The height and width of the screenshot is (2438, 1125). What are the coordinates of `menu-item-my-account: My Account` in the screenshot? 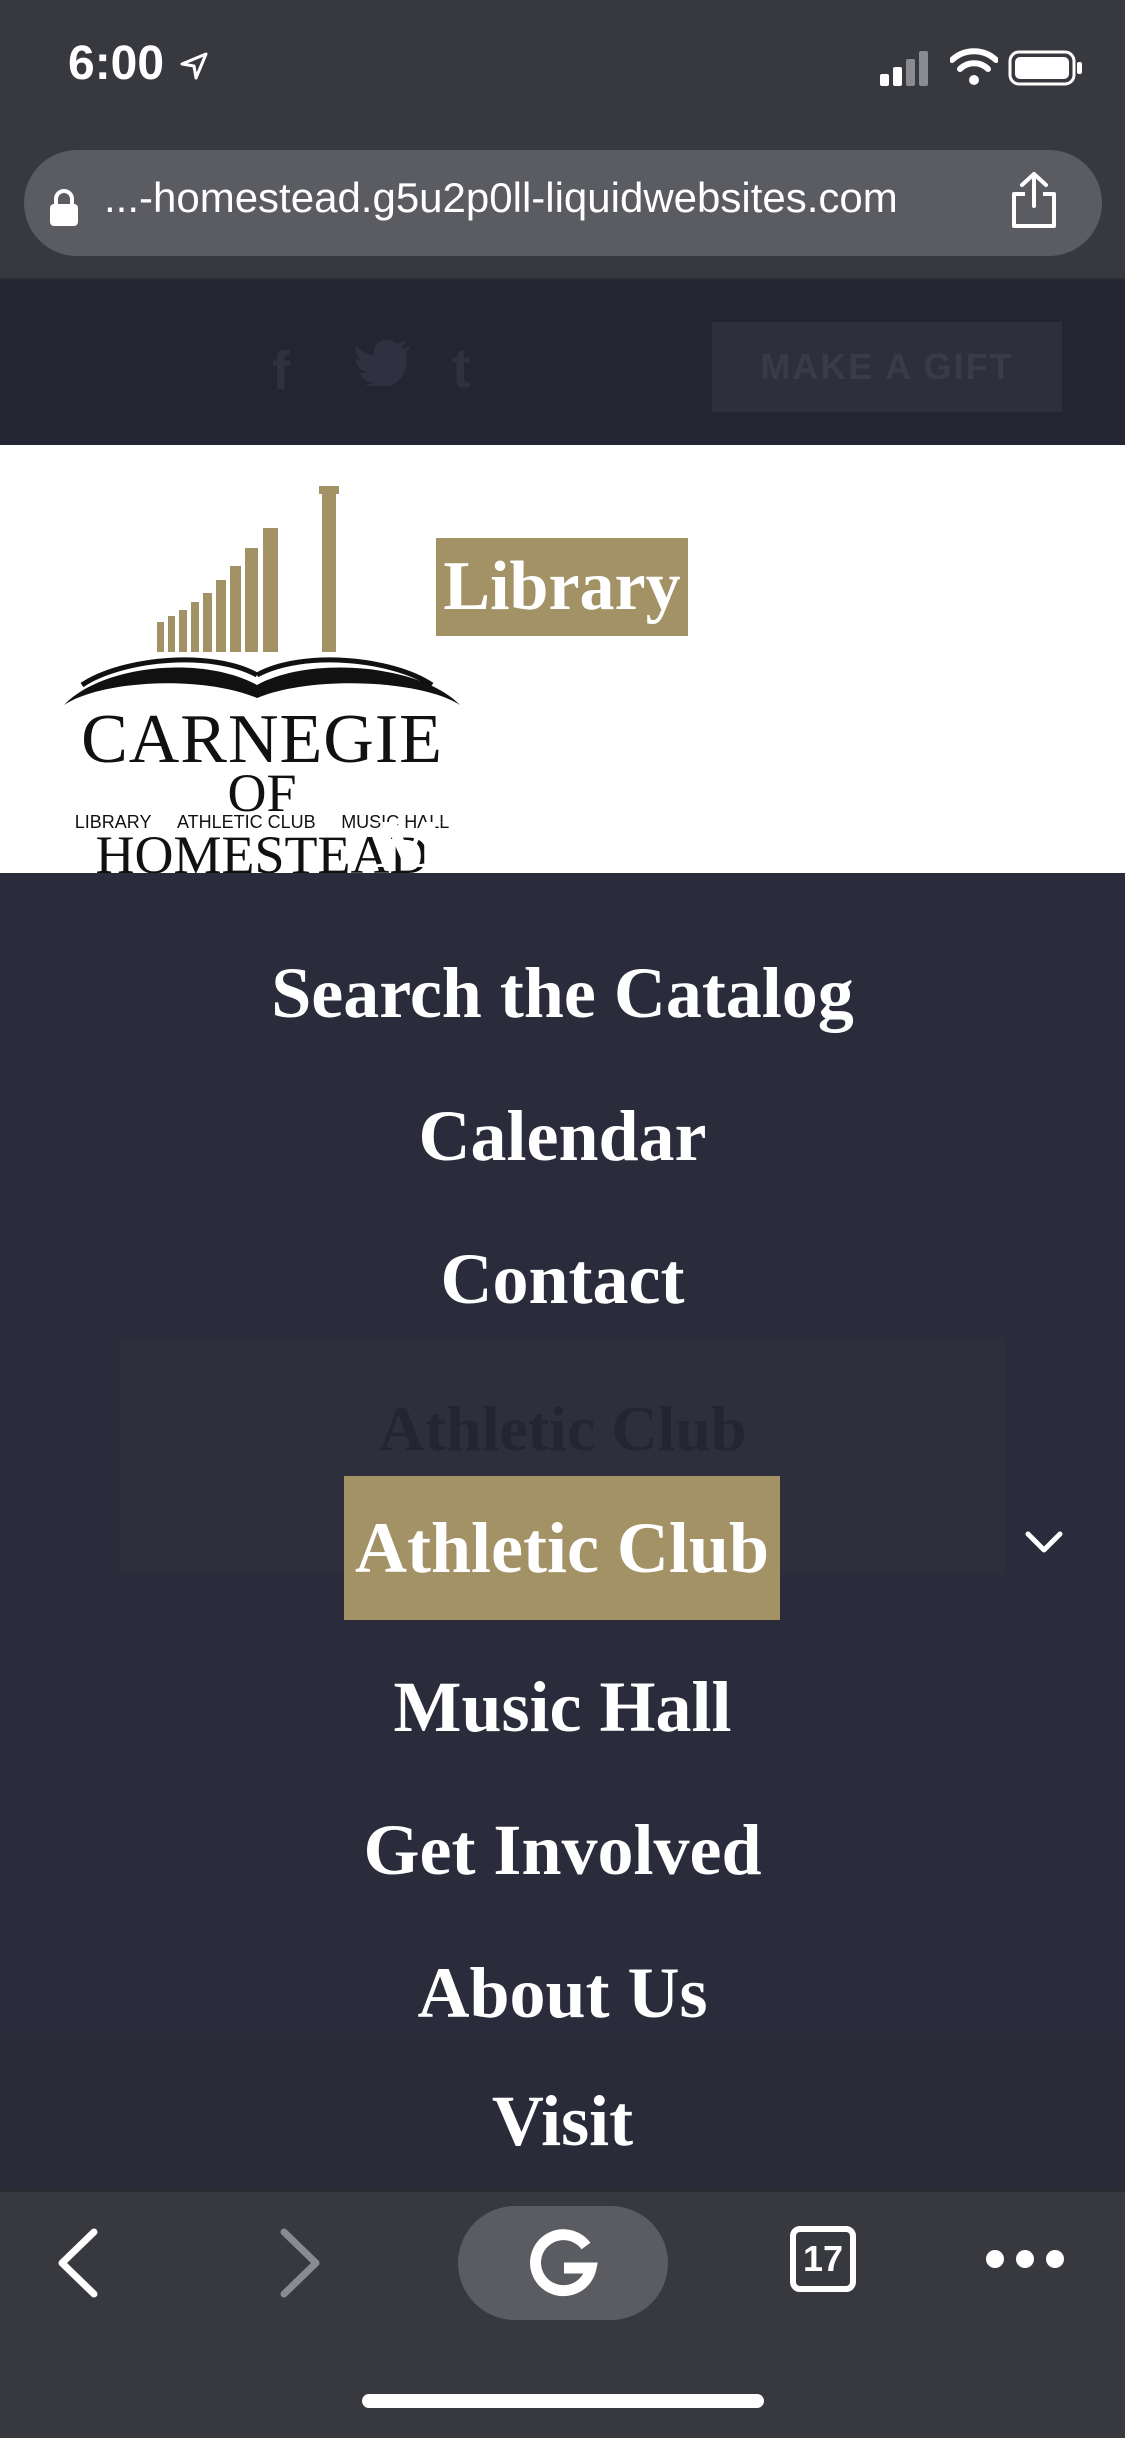 It's located at (562, 847).